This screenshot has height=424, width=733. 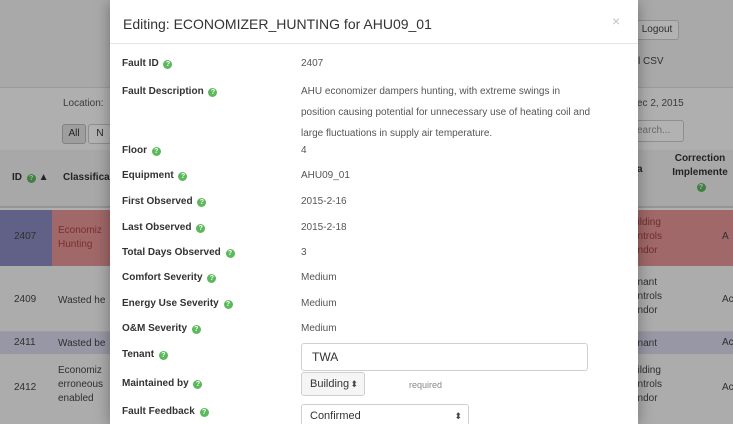 I want to click on last-observed-label: Last Observed ?, so click(x=164, y=227).